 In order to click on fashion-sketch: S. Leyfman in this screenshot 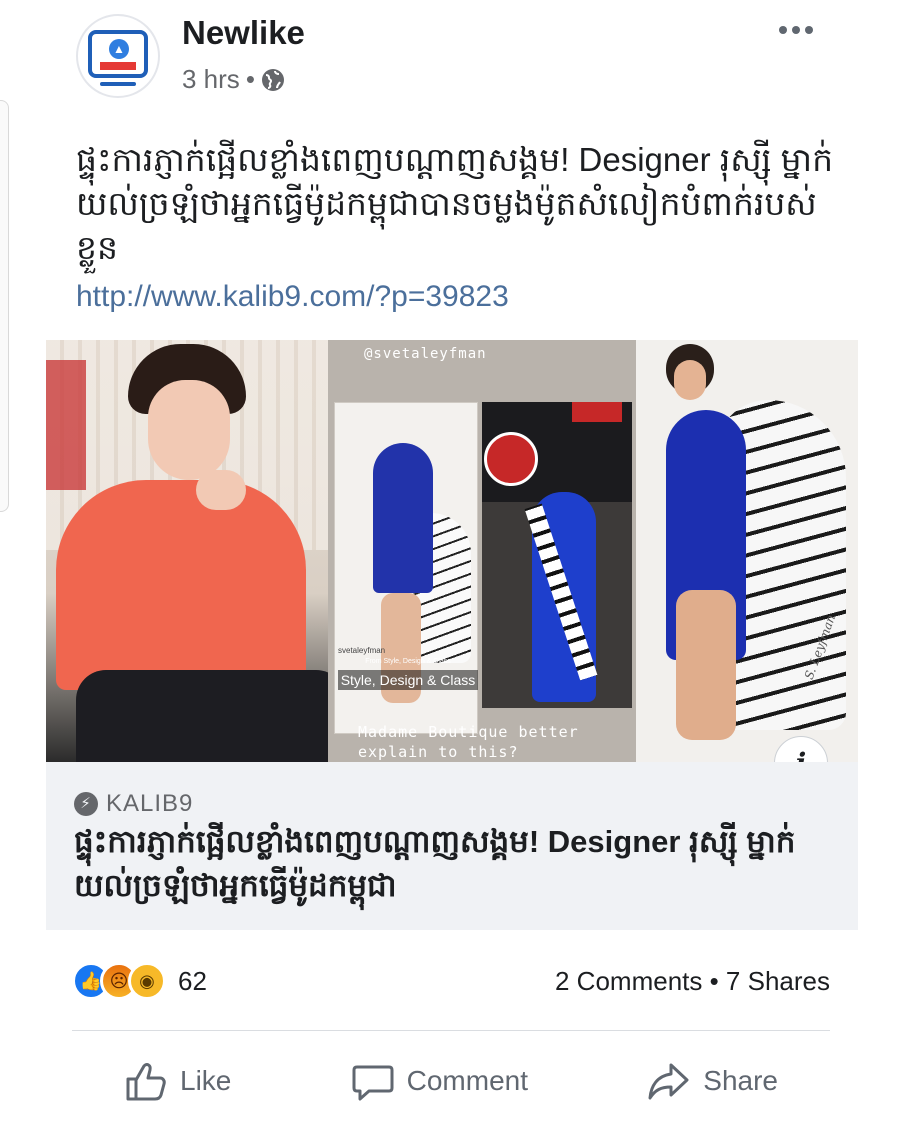, I will do `click(747, 551)`.